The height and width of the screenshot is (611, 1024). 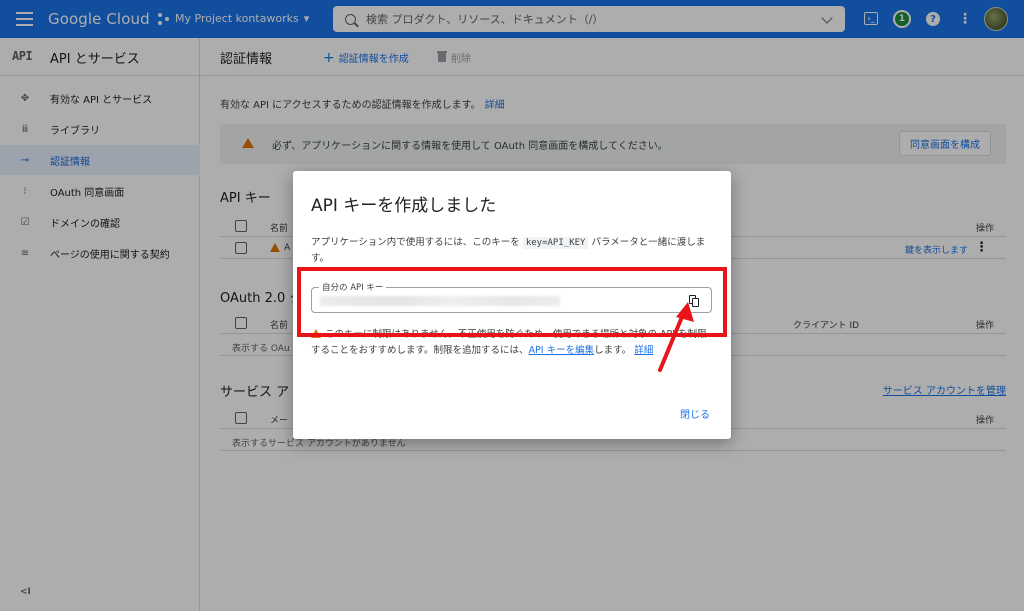 What do you see at coordinates (417, 242) in the screenshot?
I see `description-text: アプリケーション内で使用するには、このキーを` at bounding box center [417, 242].